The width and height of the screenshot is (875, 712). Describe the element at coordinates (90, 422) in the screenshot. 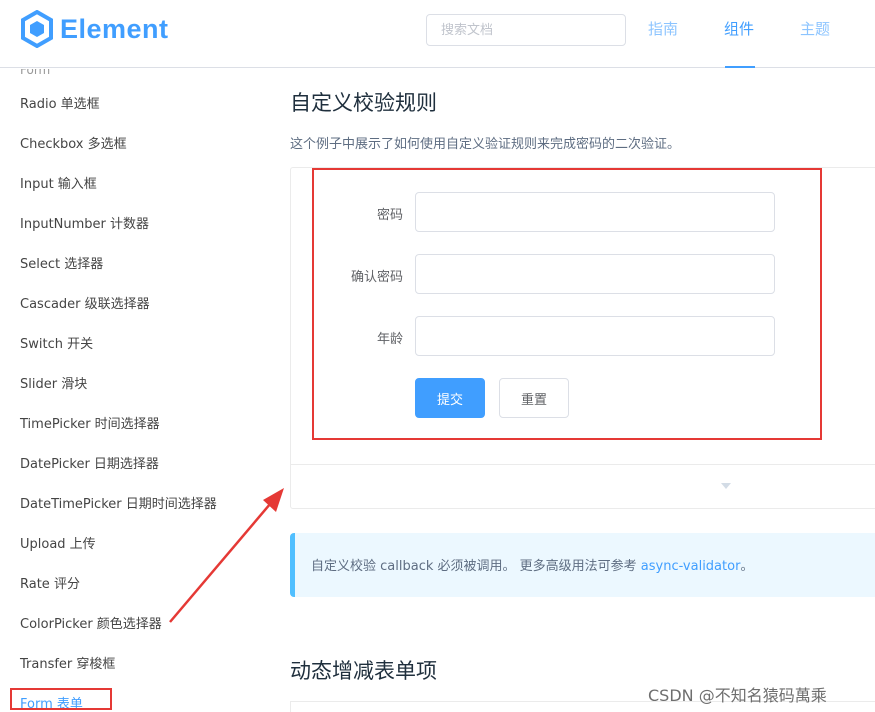

I see `sidebar-item-timepicker: TimePicker 时间选择器` at that location.